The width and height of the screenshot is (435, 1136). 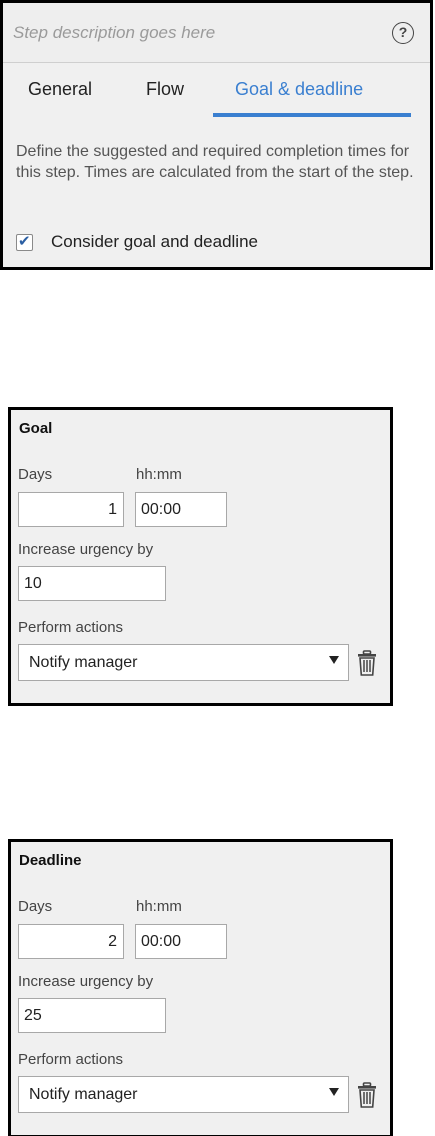 I want to click on tab-general: General, so click(x=60, y=89).